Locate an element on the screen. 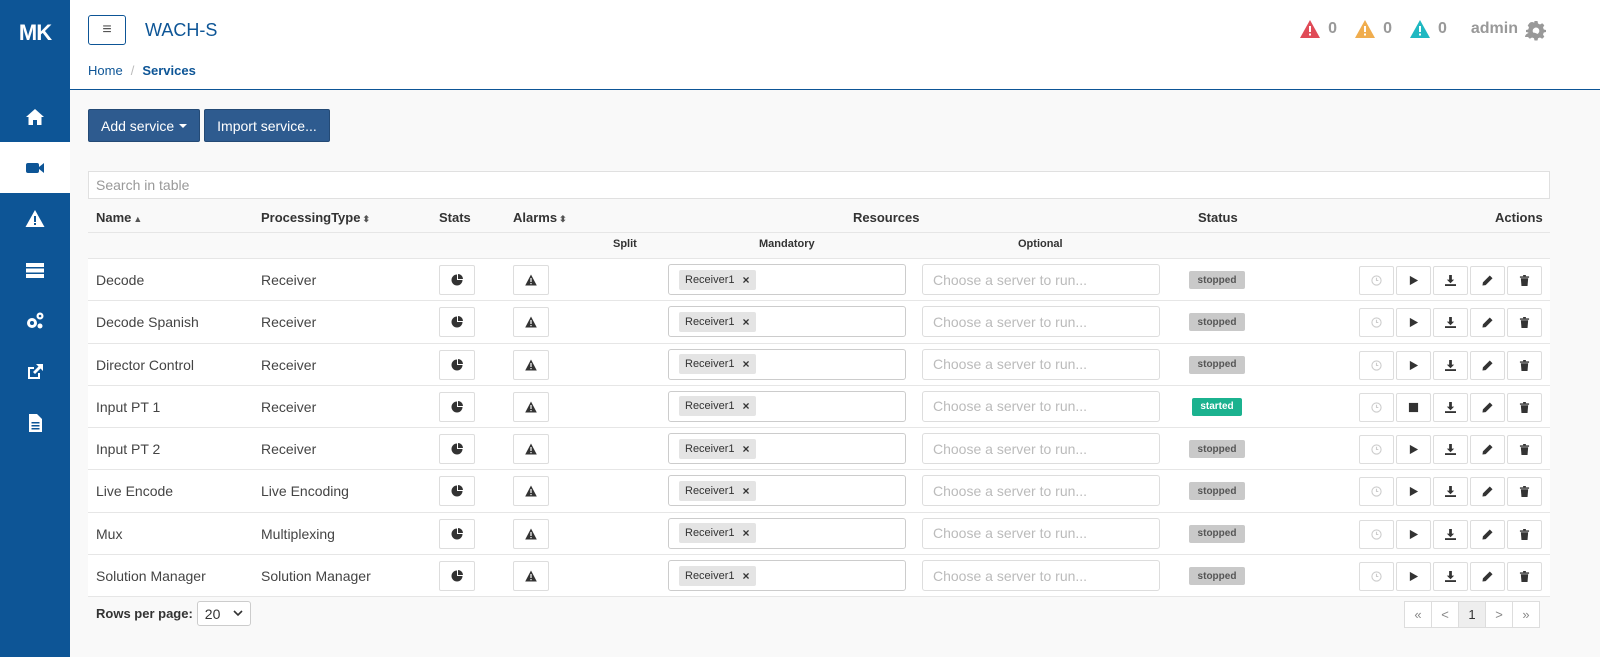 The image size is (1600, 657). settings-gear-icon is located at coordinates (1536, 31).